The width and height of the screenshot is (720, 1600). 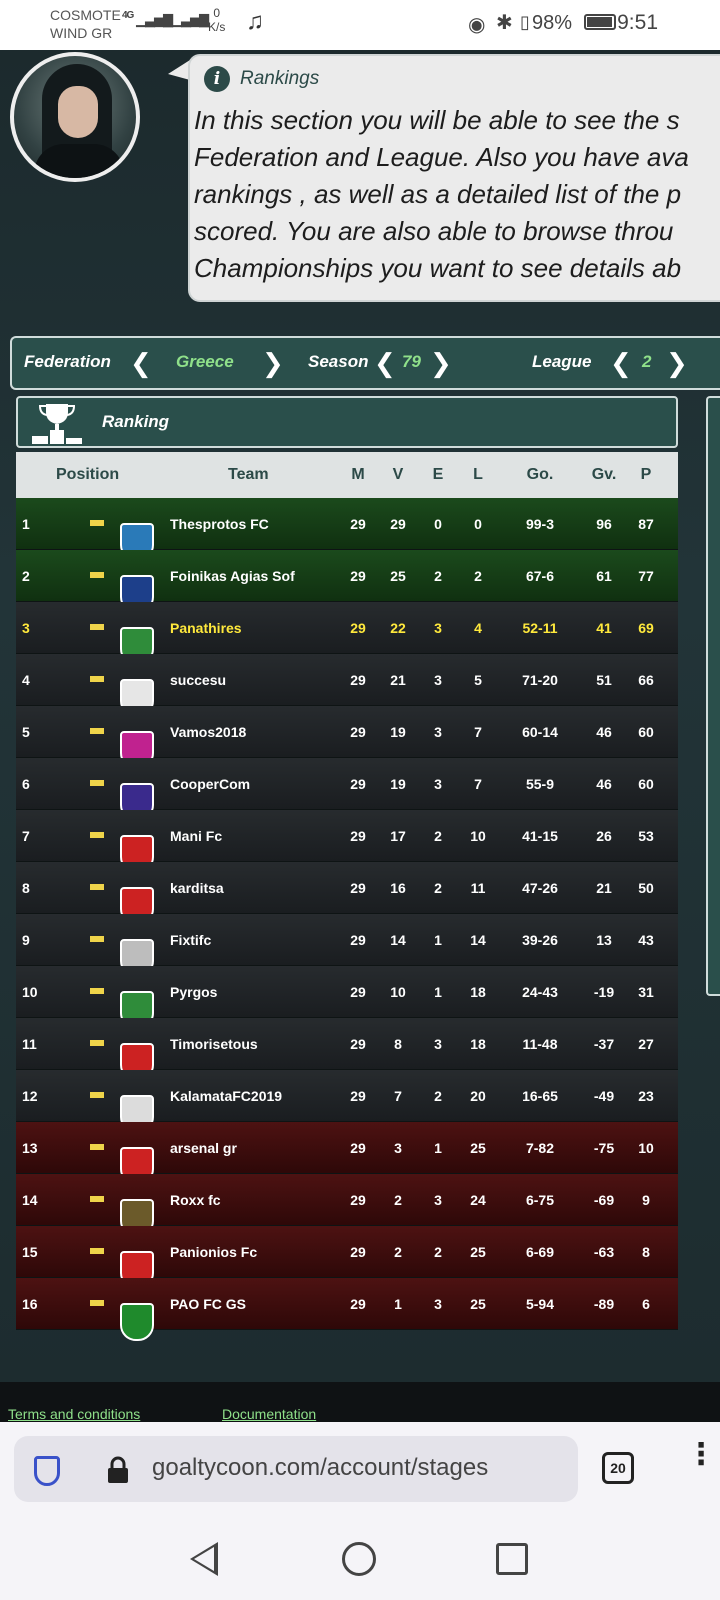 What do you see at coordinates (85, 15) in the screenshot?
I see `carrier-1: COSMOTE` at bounding box center [85, 15].